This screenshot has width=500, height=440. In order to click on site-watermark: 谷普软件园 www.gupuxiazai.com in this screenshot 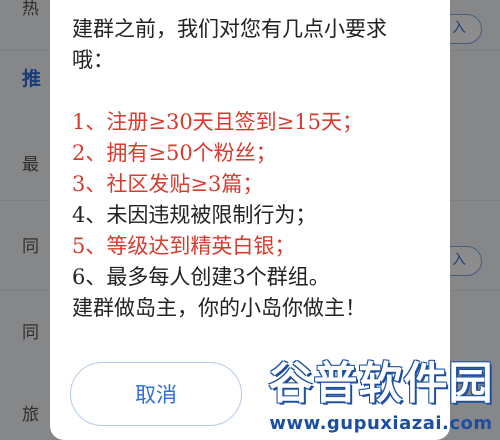, I will do `click(381, 398)`.